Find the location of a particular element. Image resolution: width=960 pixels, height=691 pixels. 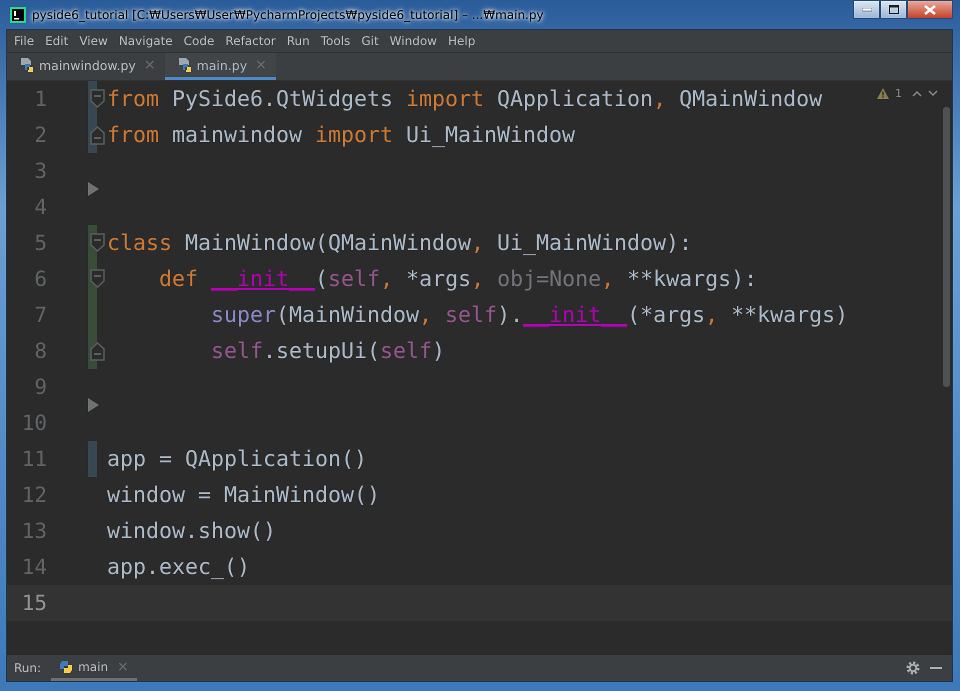

menu-item: File is located at coordinates (24, 41).